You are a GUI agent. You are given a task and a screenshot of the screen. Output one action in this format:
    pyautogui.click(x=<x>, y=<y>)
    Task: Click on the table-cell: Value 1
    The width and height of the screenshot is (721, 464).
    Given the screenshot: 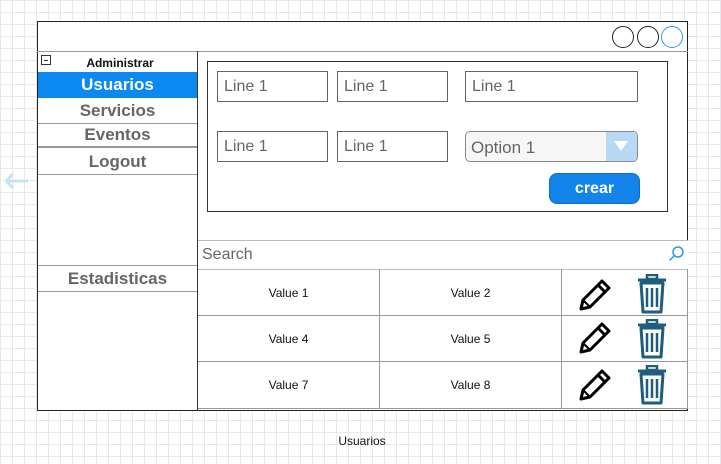 What is the action you would take?
    pyautogui.click(x=288, y=293)
    